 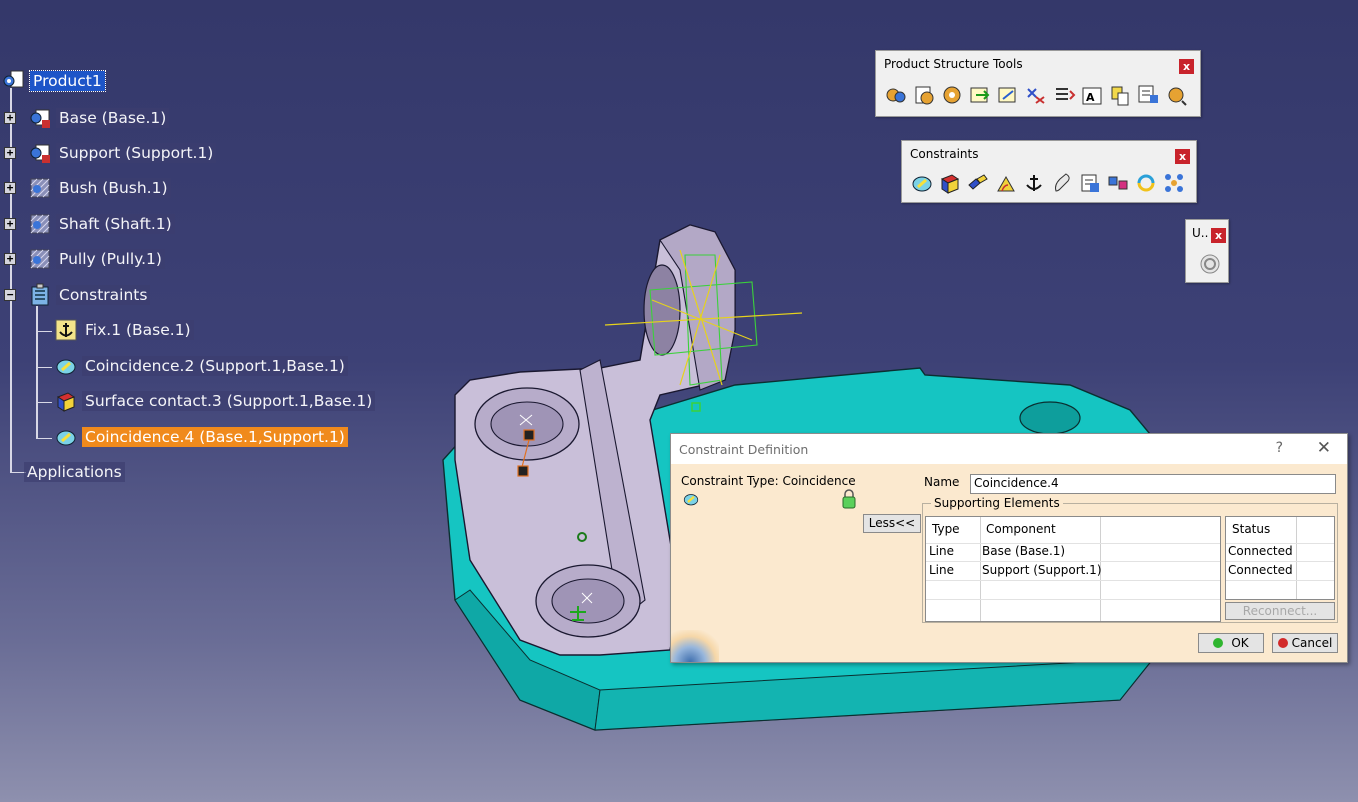 I want to click on existing-component-icon, so click(x=980, y=95).